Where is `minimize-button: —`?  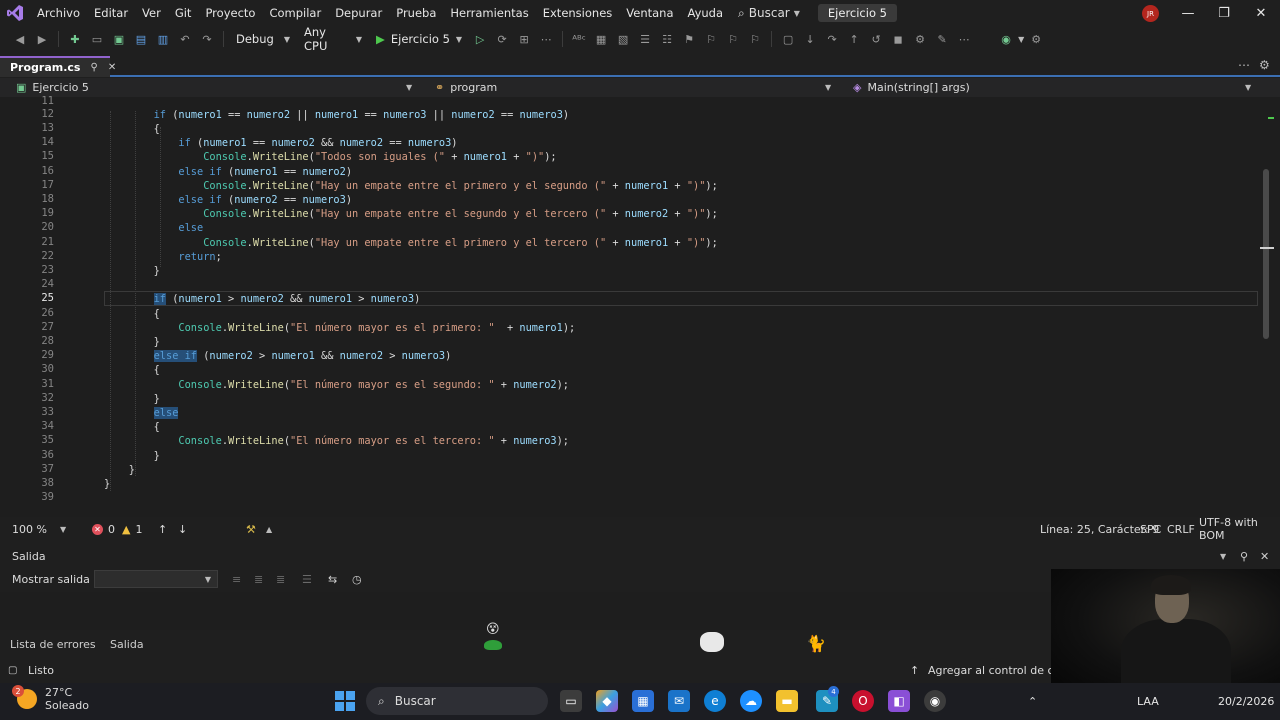 minimize-button: — is located at coordinates (1188, 13).